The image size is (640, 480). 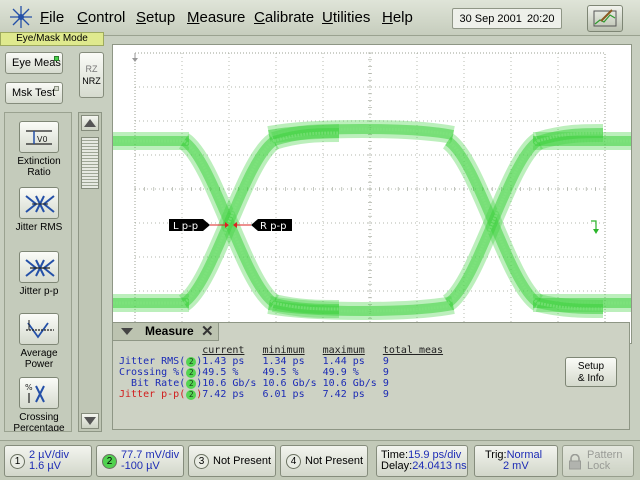 What do you see at coordinates (349, 383) in the screenshot?
I see `cell-maximum: 10.6 Gb/s` at bounding box center [349, 383].